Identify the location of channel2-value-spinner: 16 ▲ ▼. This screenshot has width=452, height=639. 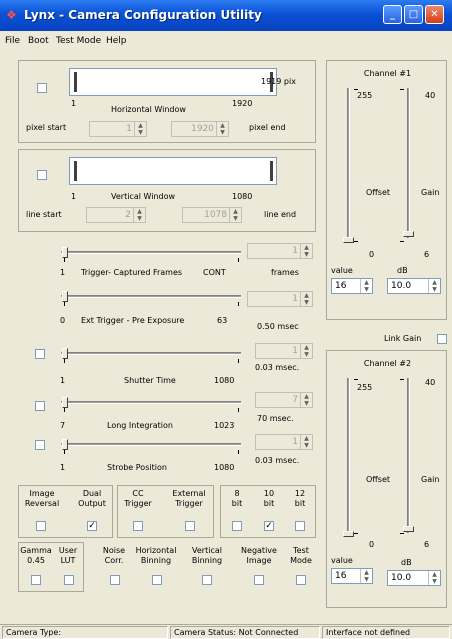
(352, 576).